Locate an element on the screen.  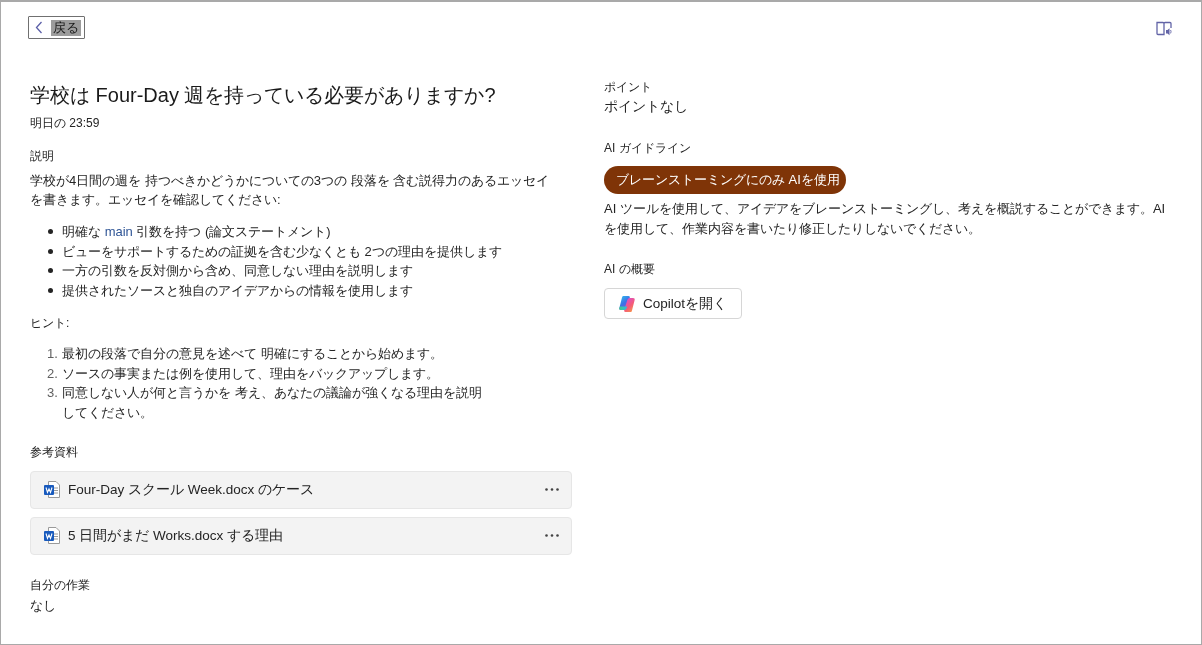
ai-guideline-text: AI ツールを使用して、アイデアをブレーンストーミングし、考えを概説することができます。AIを使用して、作業内容を書いたり修正したりしないでください。 is located at coordinates (885, 219).